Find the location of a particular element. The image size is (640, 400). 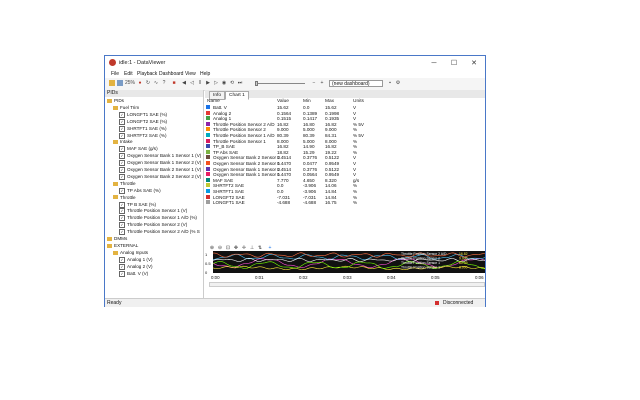

tab-strip: Info Chart 1 is located at coordinates (345, 95).